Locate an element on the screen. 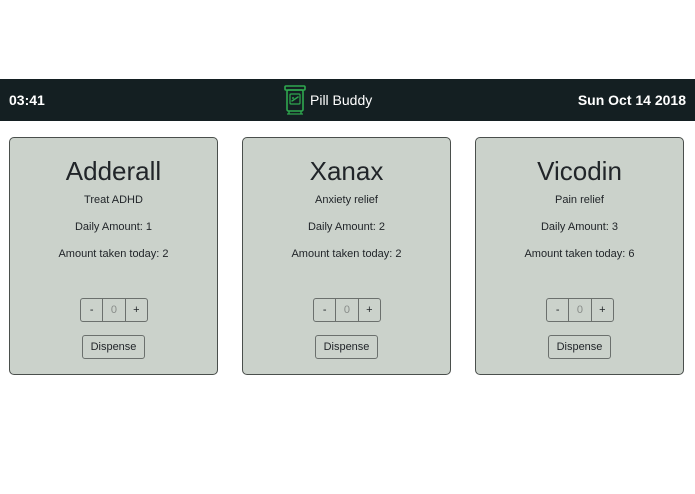 The height and width of the screenshot is (494, 695). daily-amount: Daily Amount: 1 is located at coordinates (113, 227).